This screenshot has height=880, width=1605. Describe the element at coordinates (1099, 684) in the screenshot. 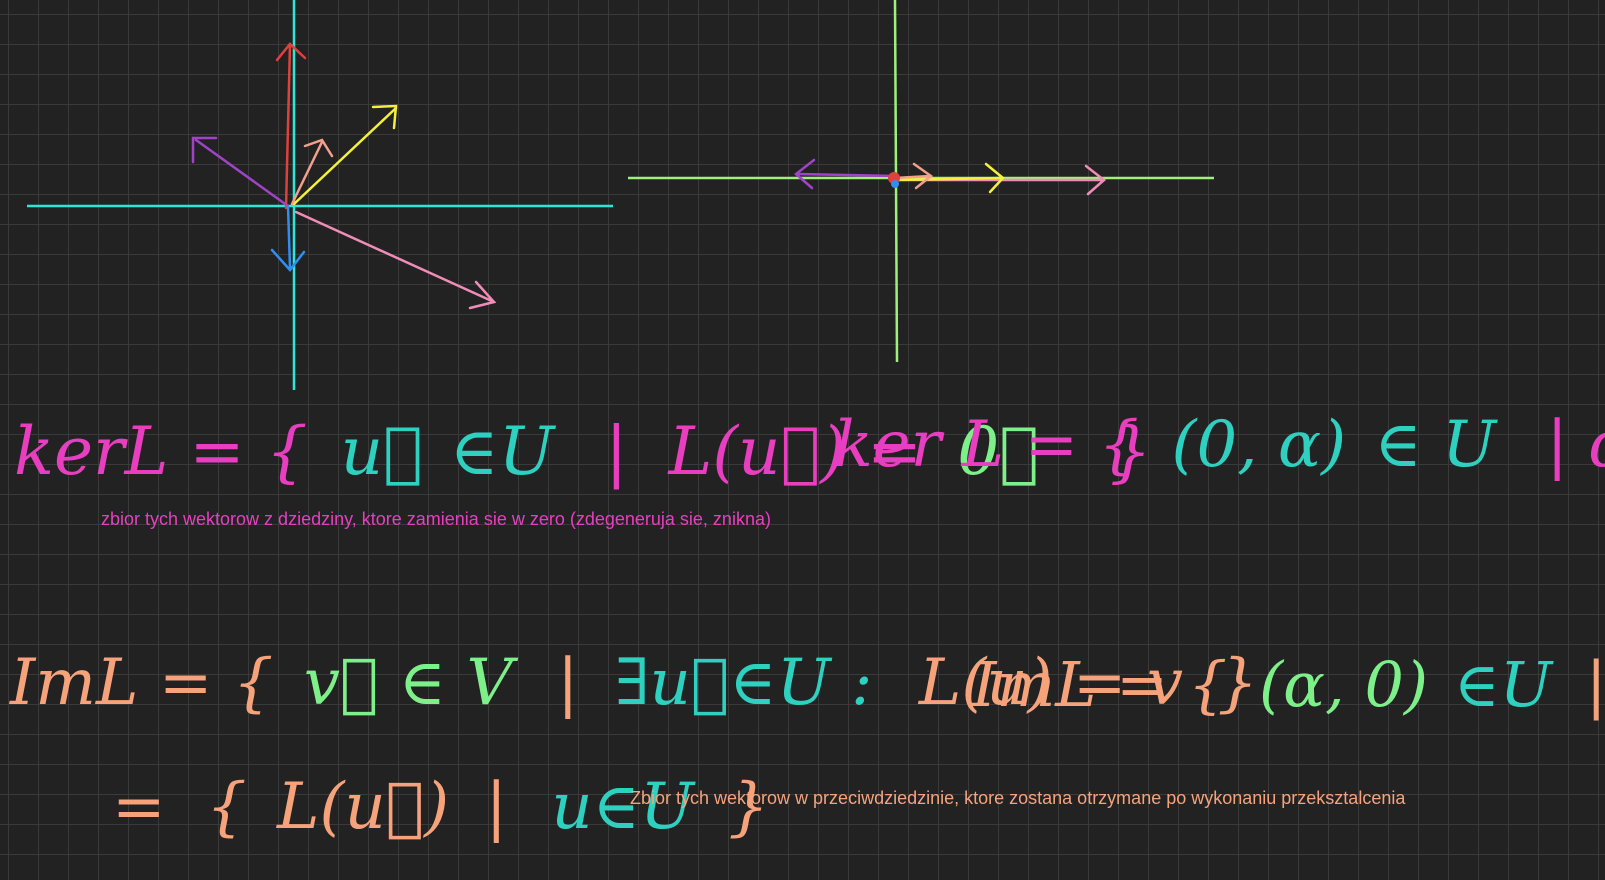

I see `im-example-head: ImL = {` at that location.